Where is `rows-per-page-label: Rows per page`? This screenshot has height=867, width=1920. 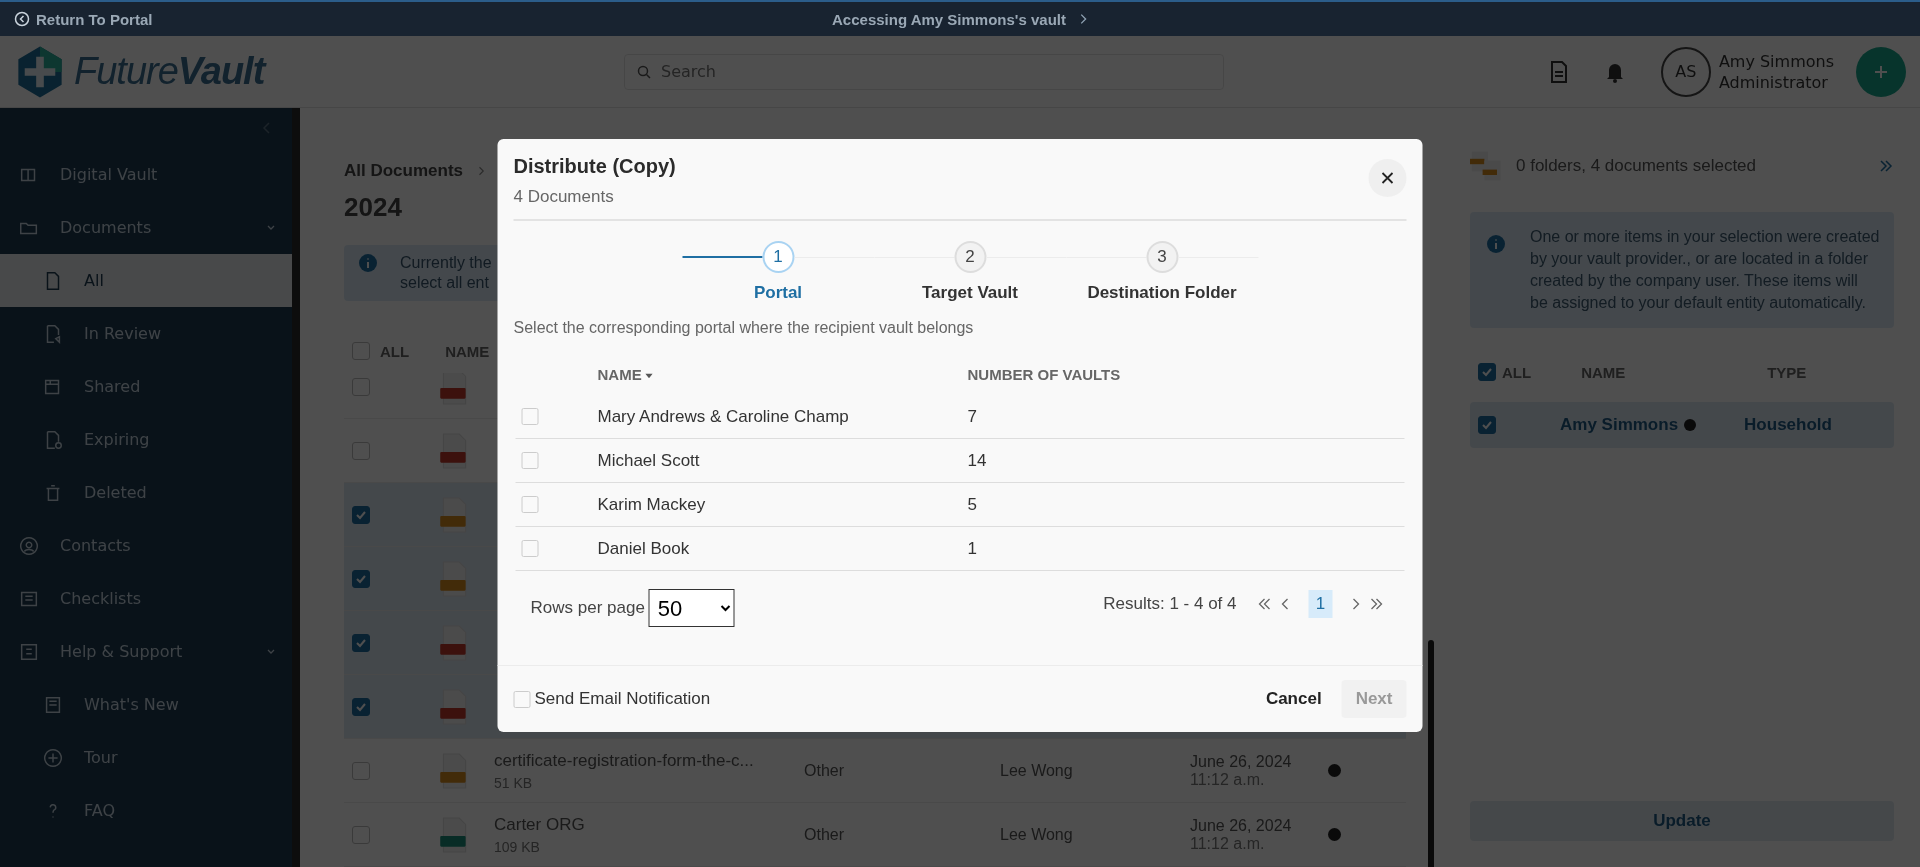
rows-per-page-label: Rows per page is located at coordinates (587, 608).